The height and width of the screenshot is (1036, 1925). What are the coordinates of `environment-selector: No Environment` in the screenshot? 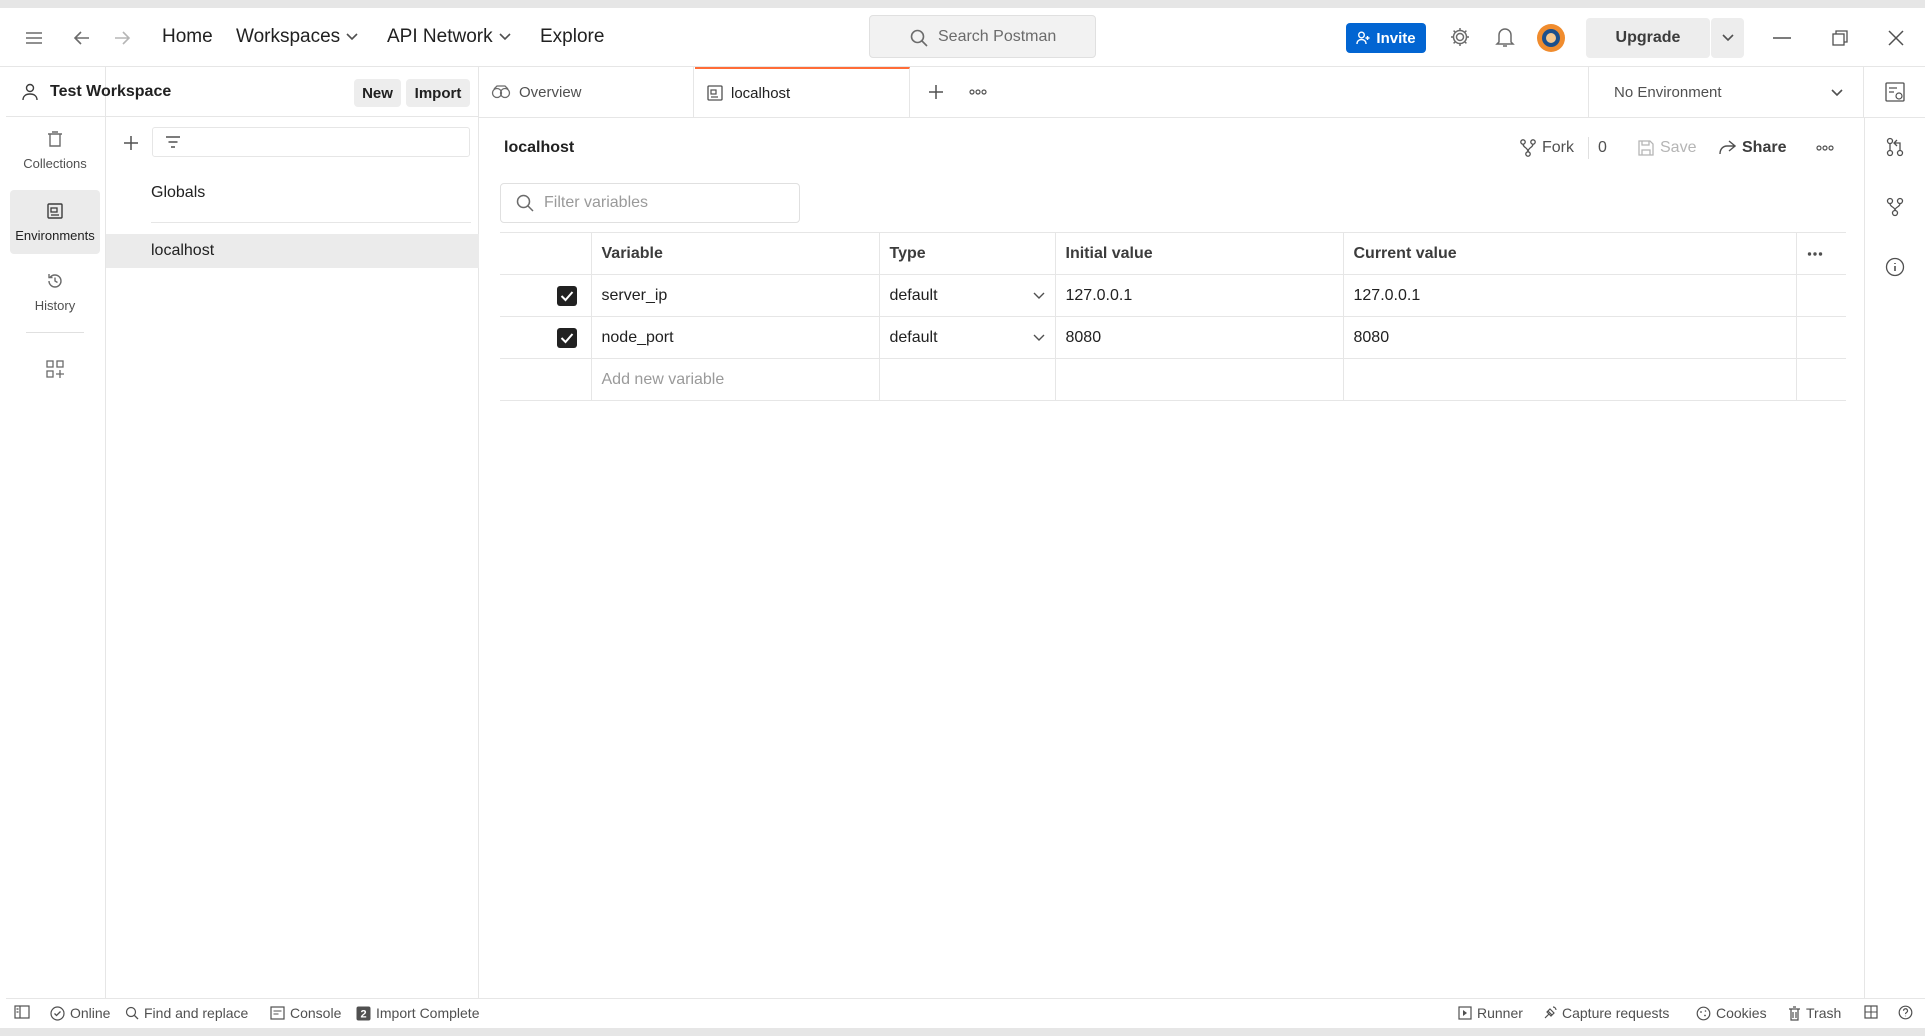 It's located at (1726, 92).